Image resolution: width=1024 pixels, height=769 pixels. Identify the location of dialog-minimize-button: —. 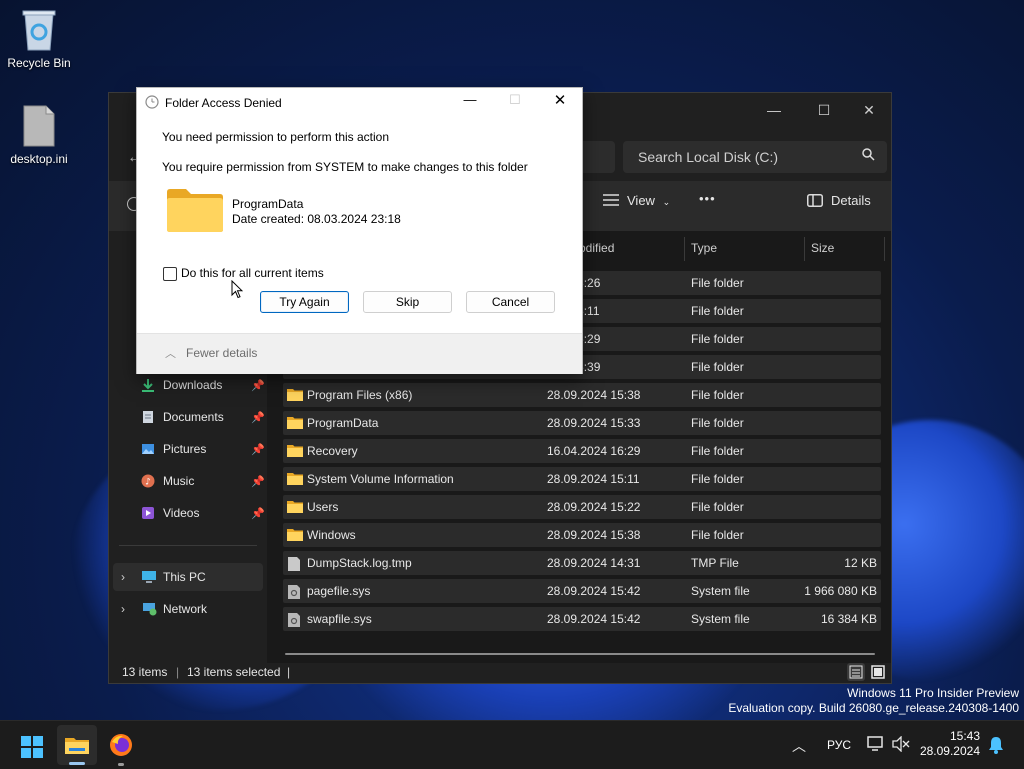
(470, 101).